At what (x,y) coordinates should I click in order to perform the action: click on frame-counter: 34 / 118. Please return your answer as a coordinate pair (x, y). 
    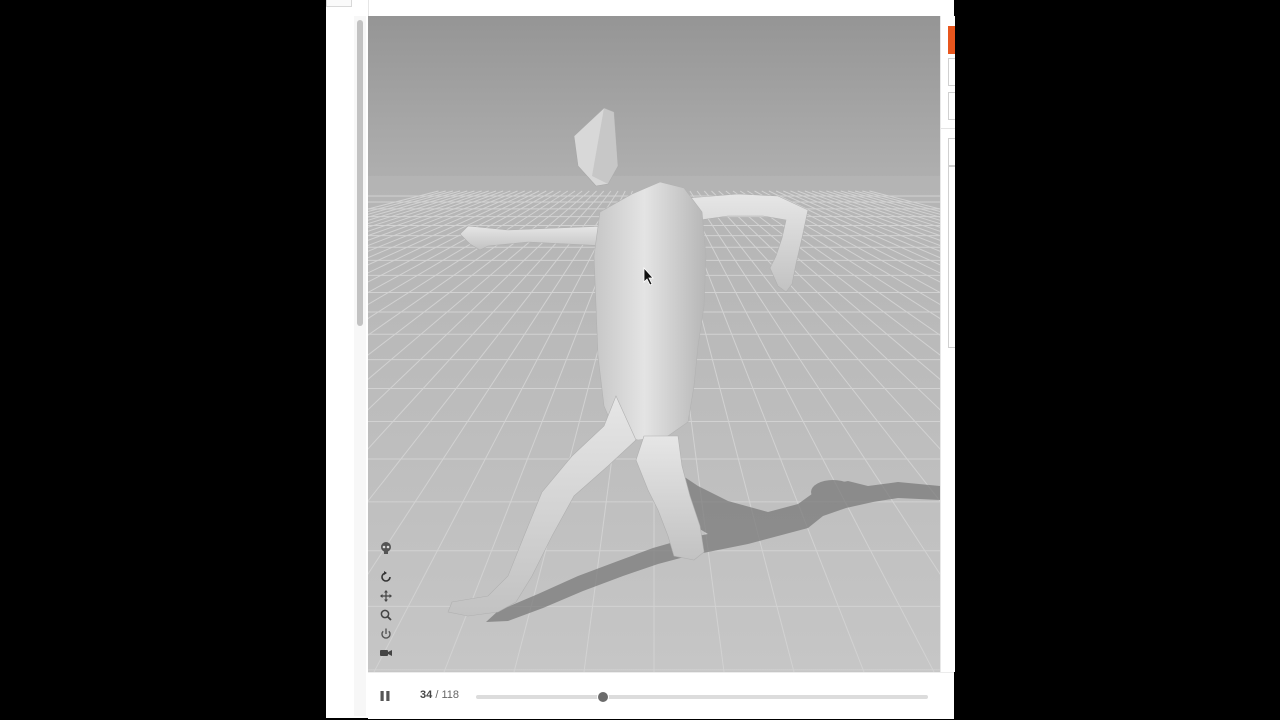
    Looking at the image, I should click on (439, 695).